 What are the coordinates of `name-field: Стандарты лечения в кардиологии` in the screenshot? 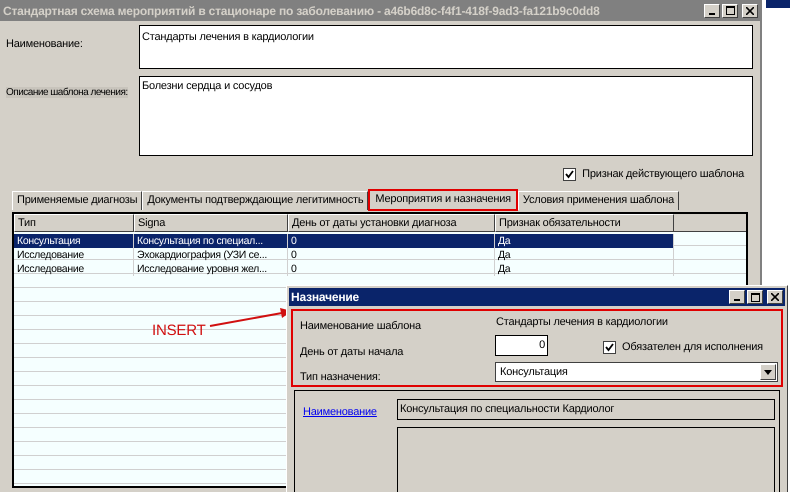 It's located at (446, 47).